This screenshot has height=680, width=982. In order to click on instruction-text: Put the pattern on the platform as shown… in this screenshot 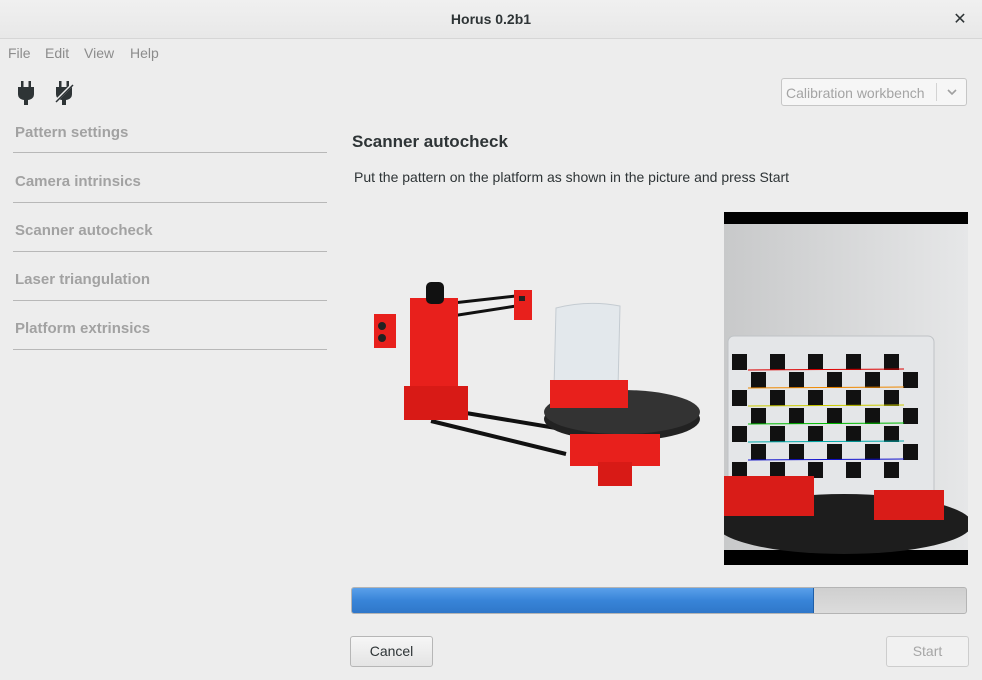, I will do `click(572, 177)`.